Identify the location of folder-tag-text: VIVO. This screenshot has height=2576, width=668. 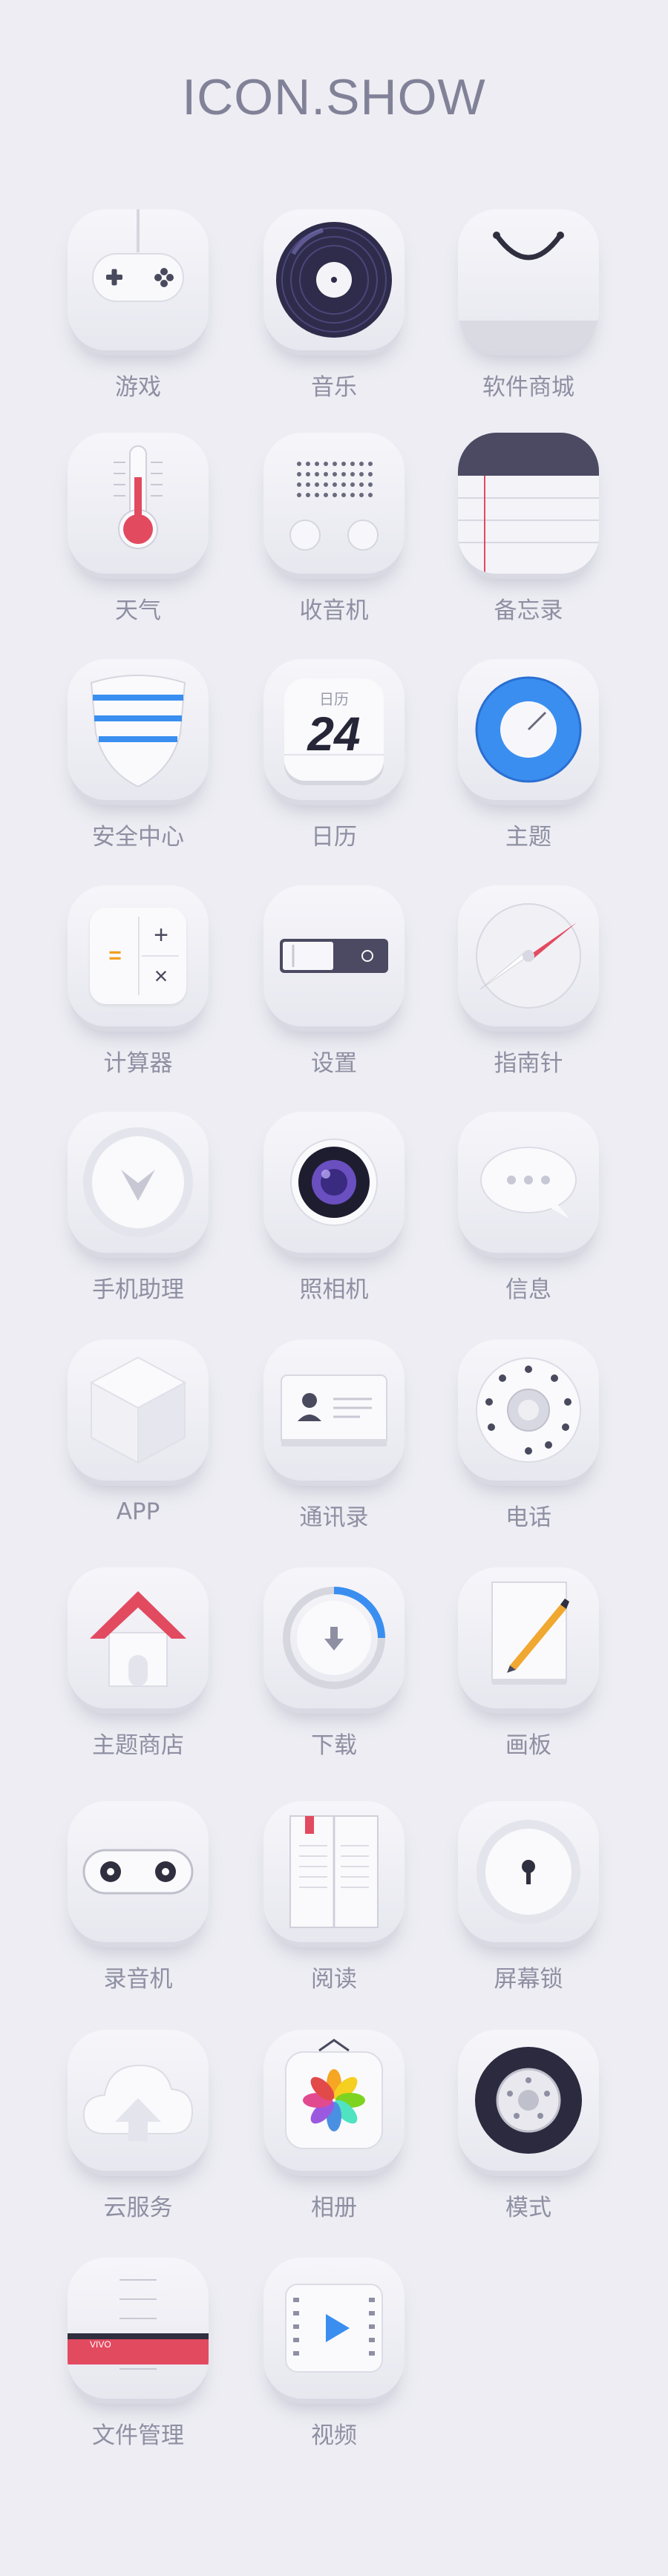
(100, 2344).